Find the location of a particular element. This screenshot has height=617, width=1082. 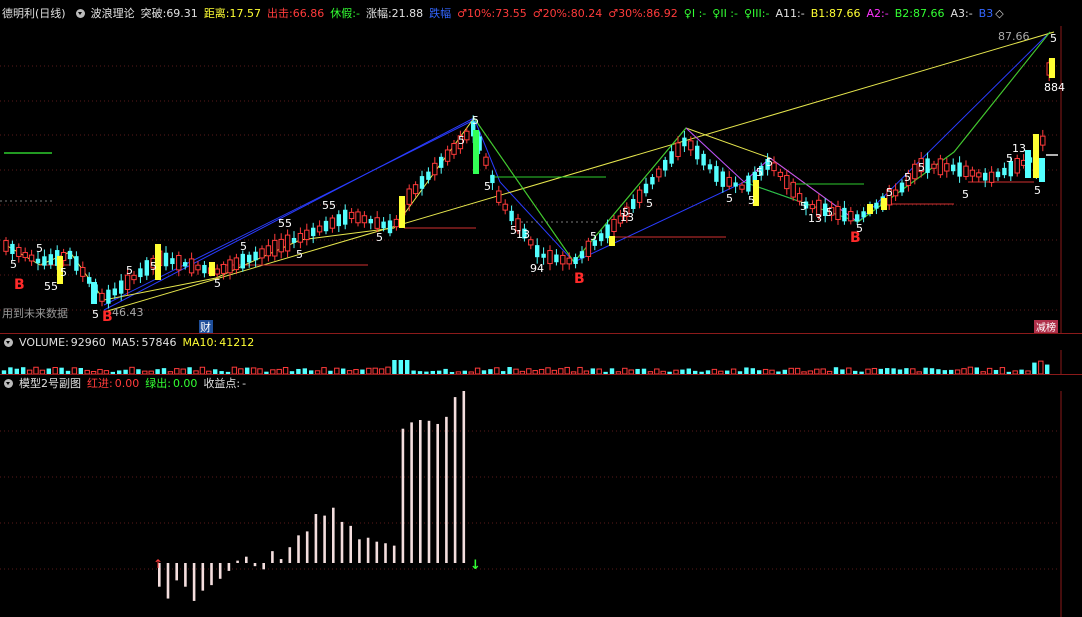

amplitude-value: 21.88 is located at coordinates (407, 13).